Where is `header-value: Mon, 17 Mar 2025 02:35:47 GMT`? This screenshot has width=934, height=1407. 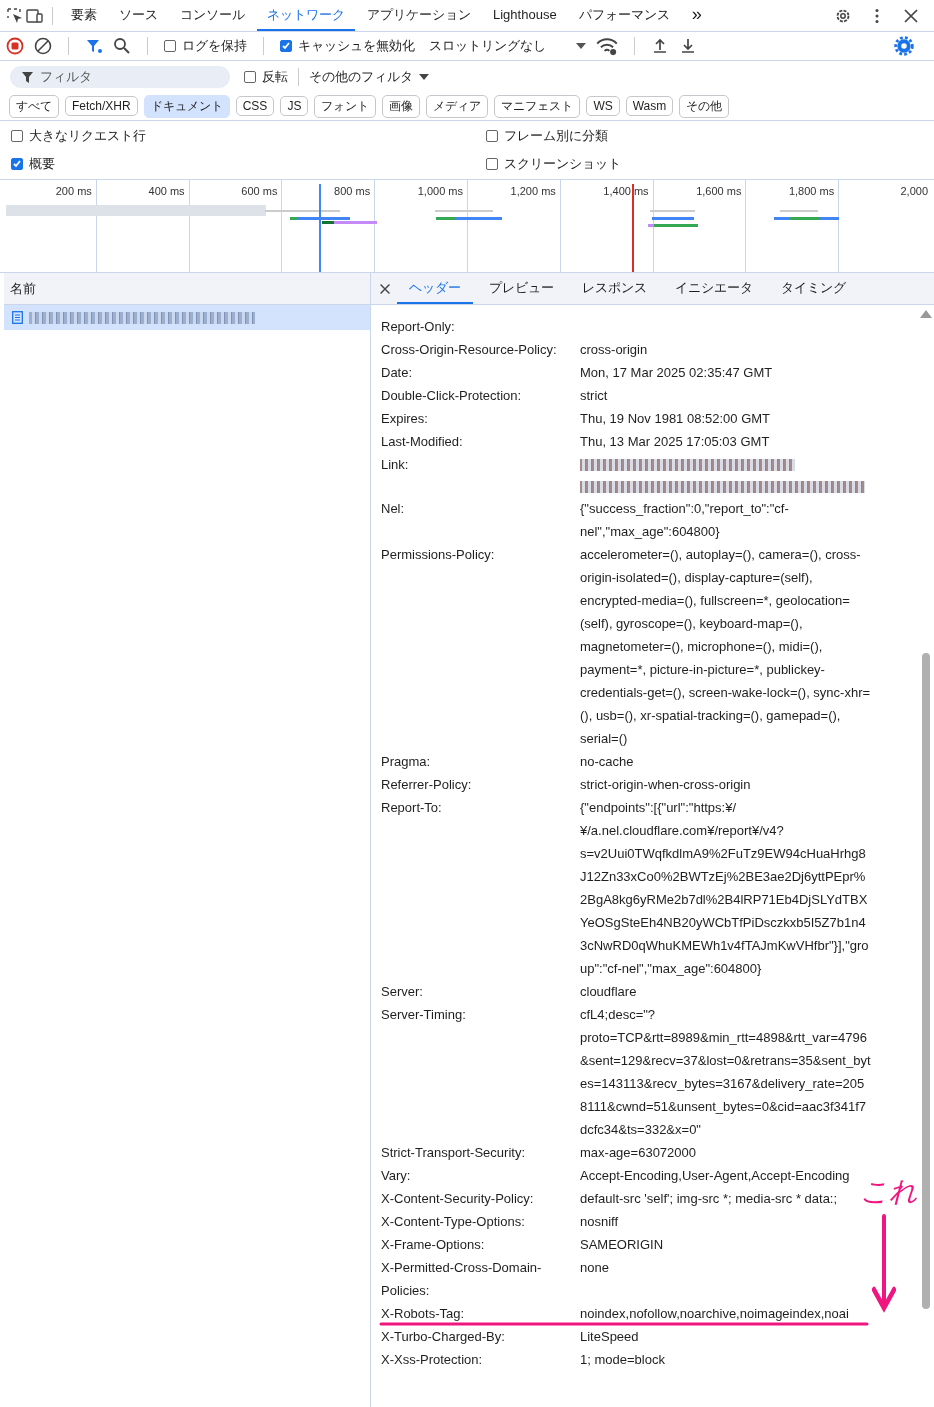 header-value: Mon, 17 Mar 2025 02:35:47 GMT is located at coordinates (676, 373).